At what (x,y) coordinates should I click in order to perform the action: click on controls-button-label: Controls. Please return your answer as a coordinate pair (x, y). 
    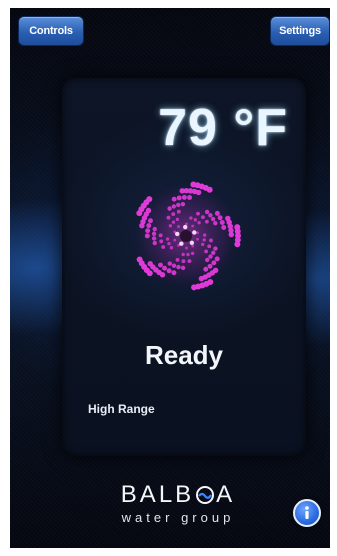
    Looking at the image, I should click on (51, 31).